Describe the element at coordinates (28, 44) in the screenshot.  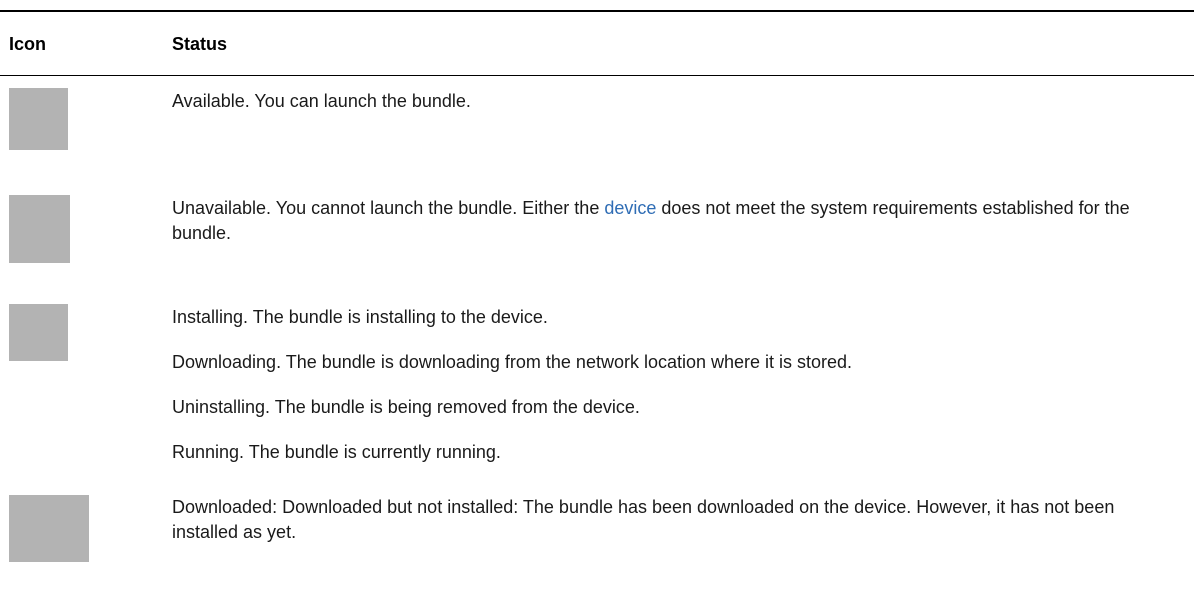
I see `icon-column-header: Icon` at that location.